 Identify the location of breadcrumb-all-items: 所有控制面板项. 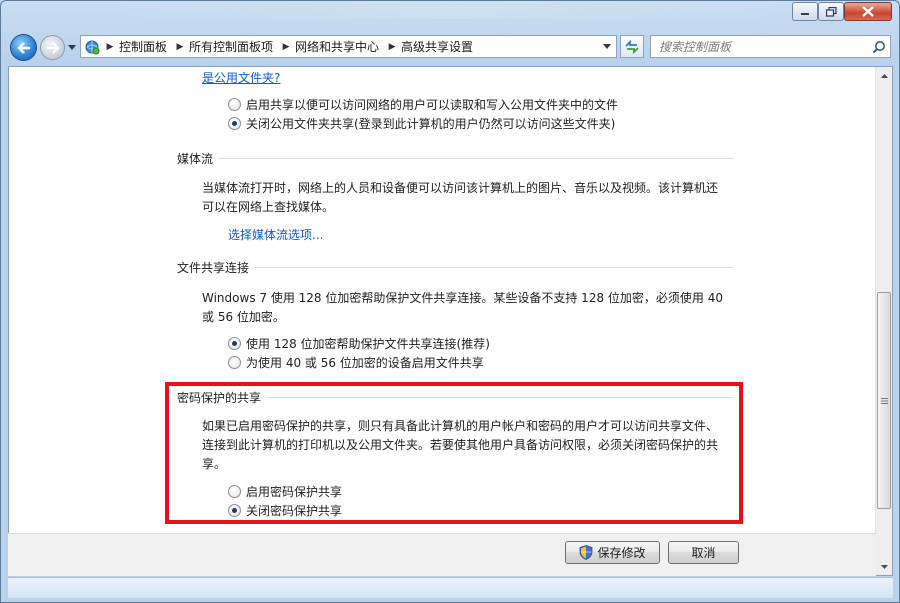
(233, 46).